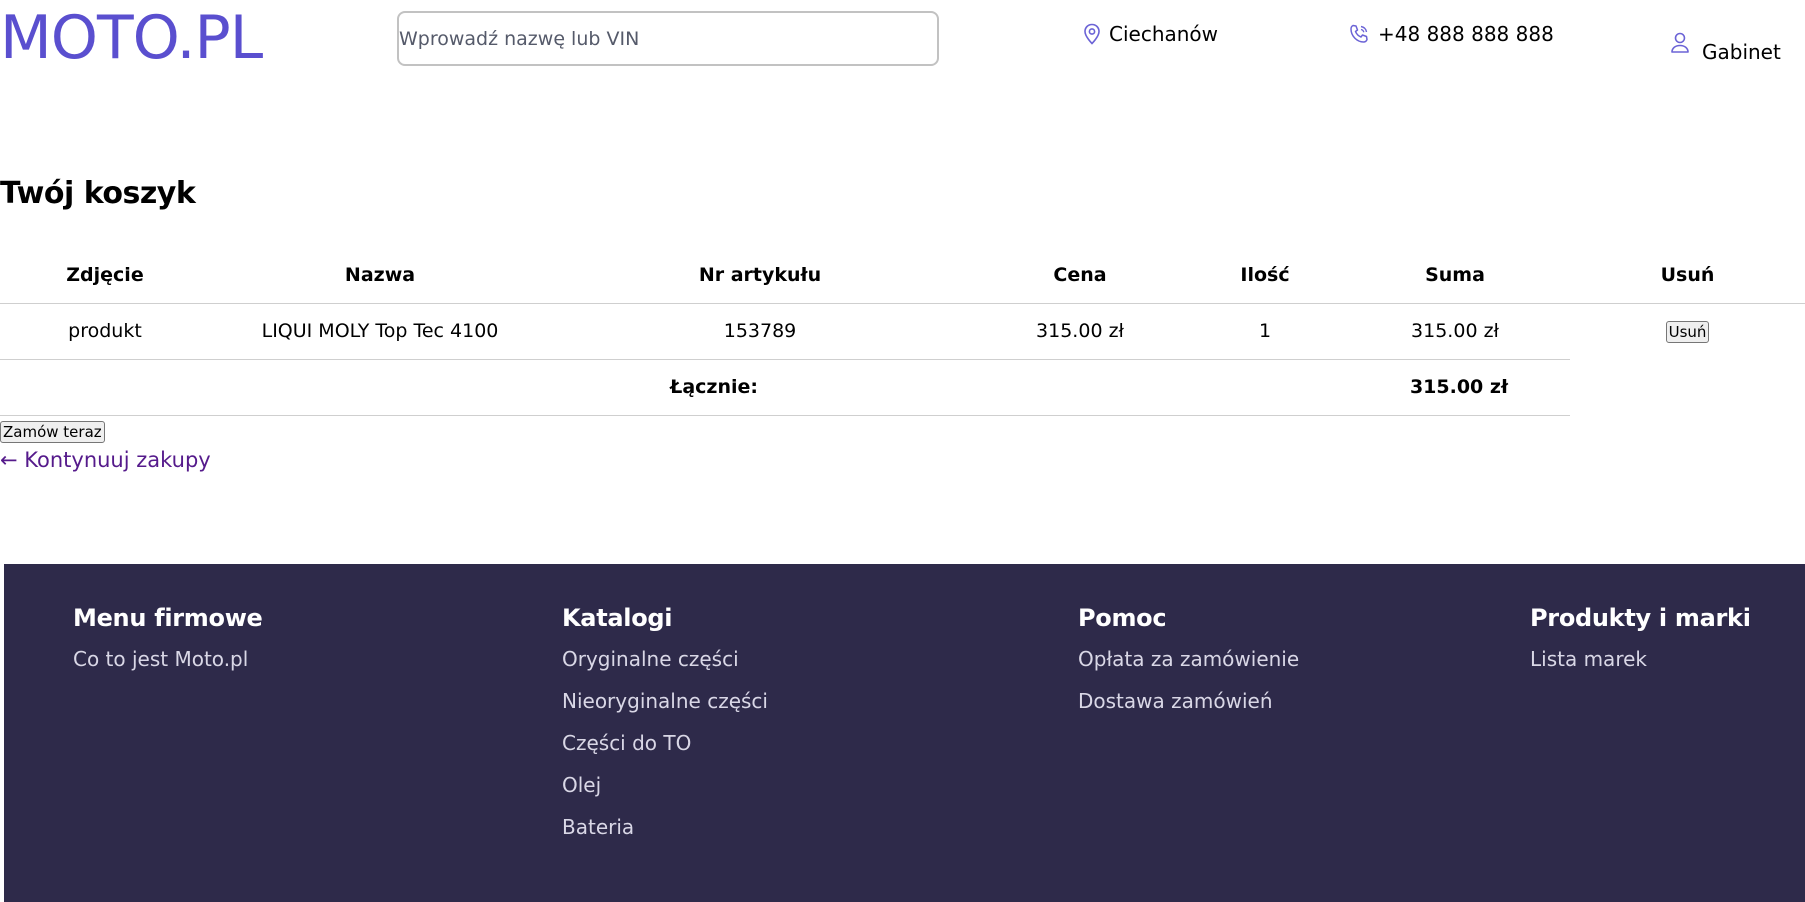  I want to click on footer-heading: Katalogi, so click(617, 618).